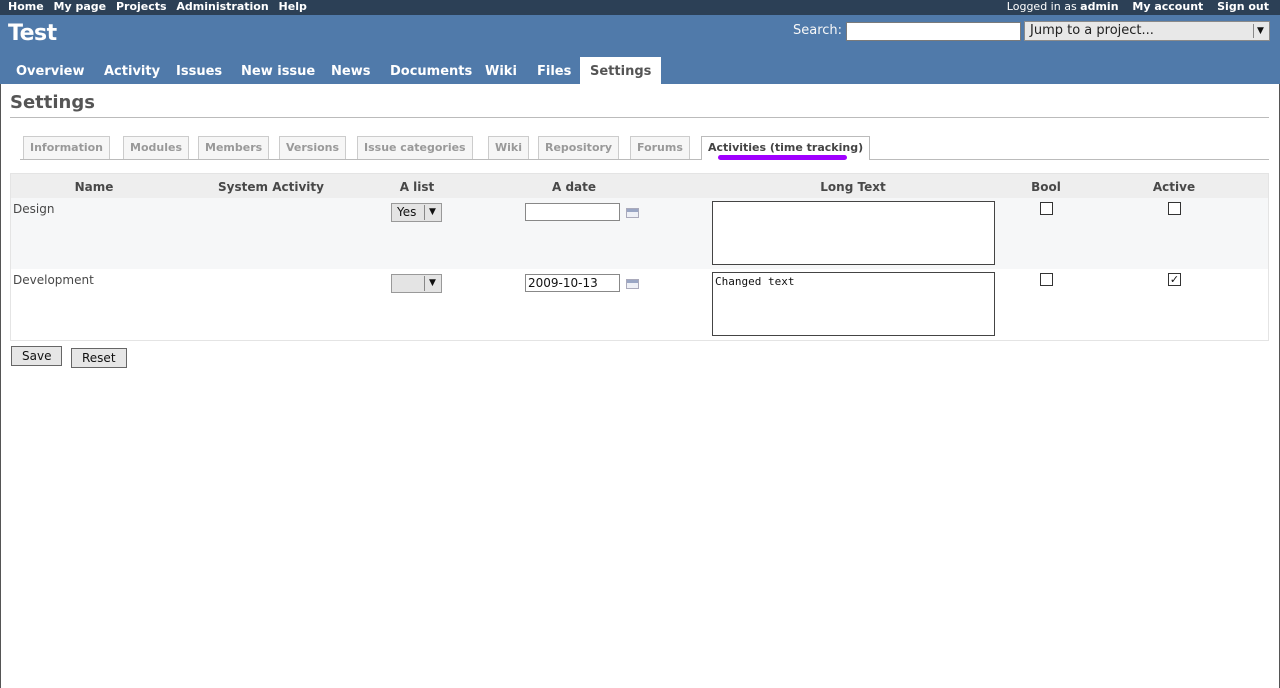 The image size is (1280, 688). What do you see at coordinates (639, 233) in the screenshot?
I see `table-row: Design Yes ▼` at bounding box center [639, 233].